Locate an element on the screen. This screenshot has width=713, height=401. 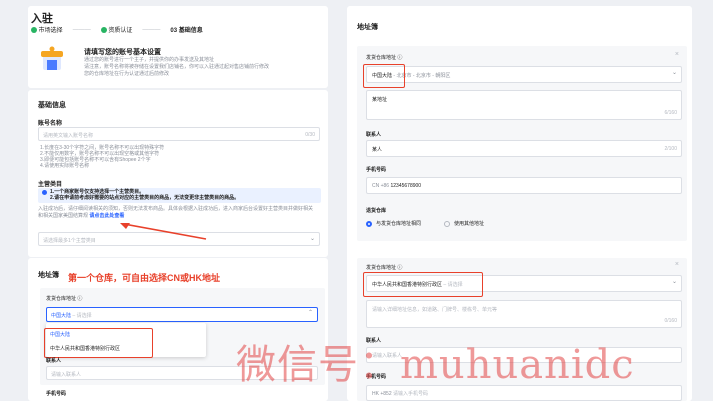
stepper: 市场选择 ——— 资质认证 ——— 03 基础信息 is located at coordinates (117, 29).